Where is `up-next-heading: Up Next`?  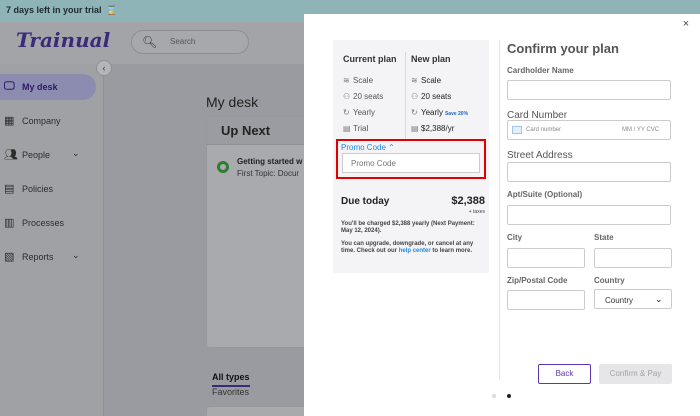 up-next-heading: Up Next is located at coordinates (246, 130).